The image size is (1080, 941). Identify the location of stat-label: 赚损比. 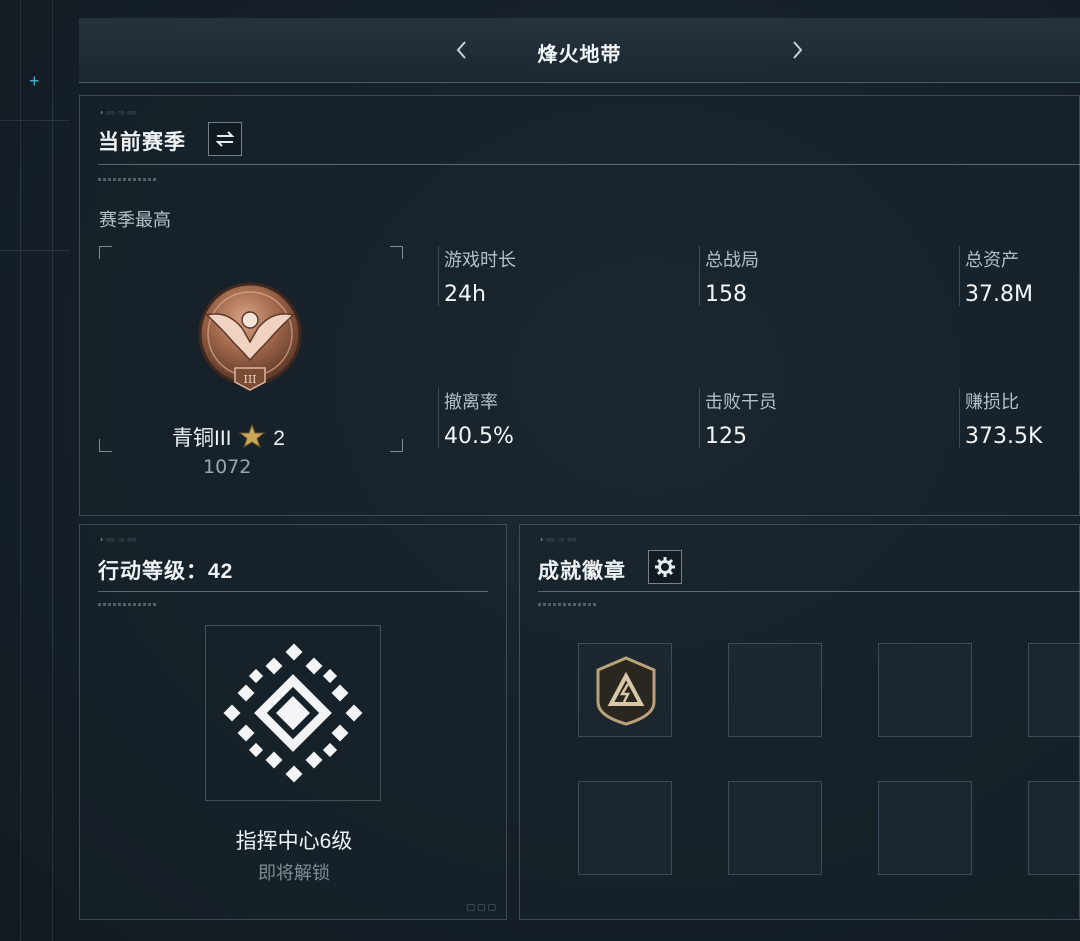
(992, 402).